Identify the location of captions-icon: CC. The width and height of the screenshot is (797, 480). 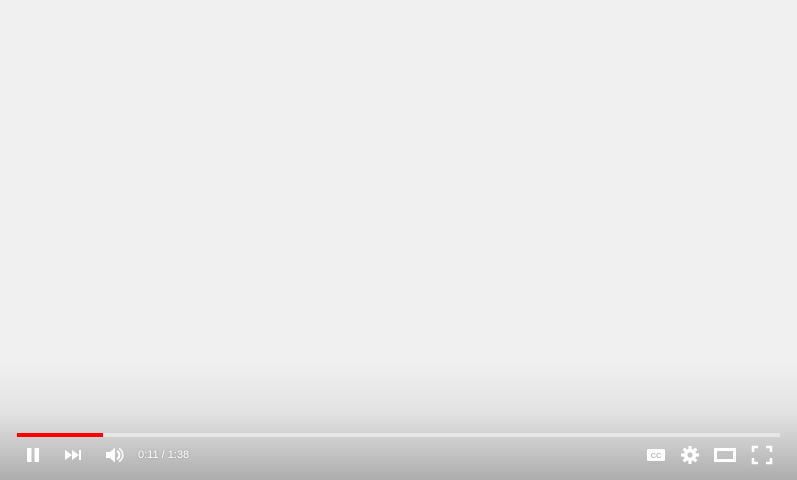
(656, 455).